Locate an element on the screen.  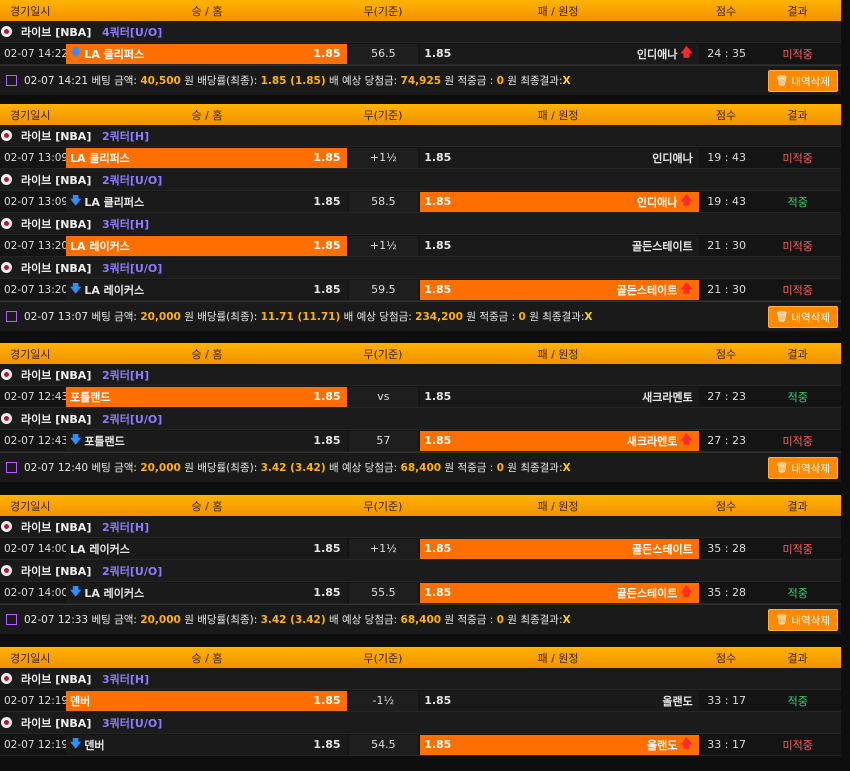
draw-value: 57 is located at coordinates (383, 440).